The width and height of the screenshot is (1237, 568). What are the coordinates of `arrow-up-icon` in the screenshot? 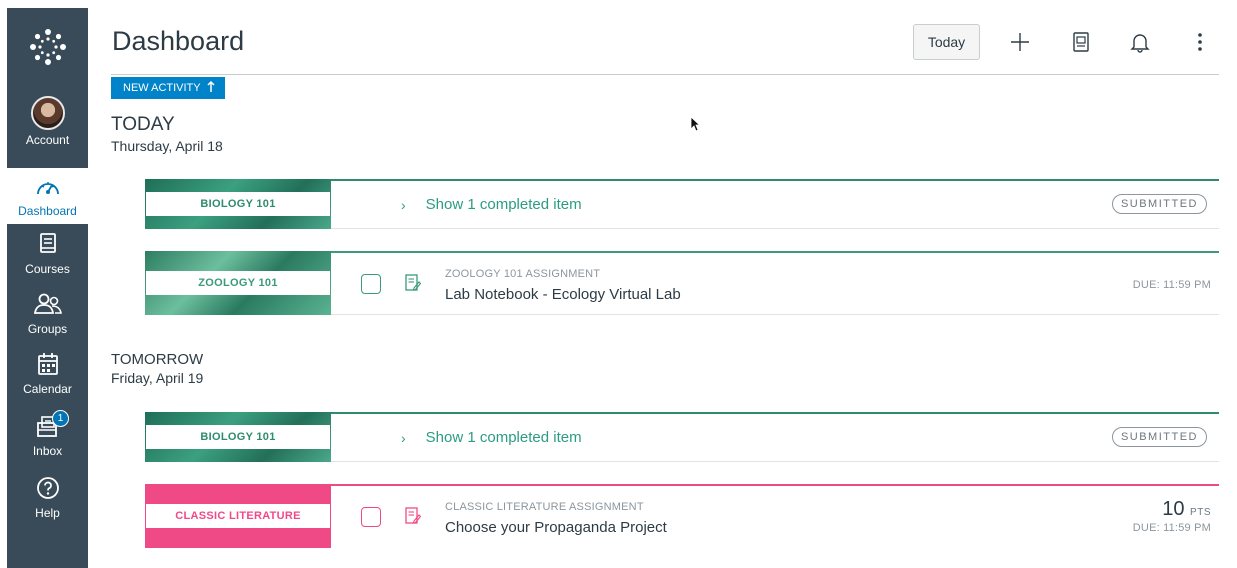 It's located at (211, 88).